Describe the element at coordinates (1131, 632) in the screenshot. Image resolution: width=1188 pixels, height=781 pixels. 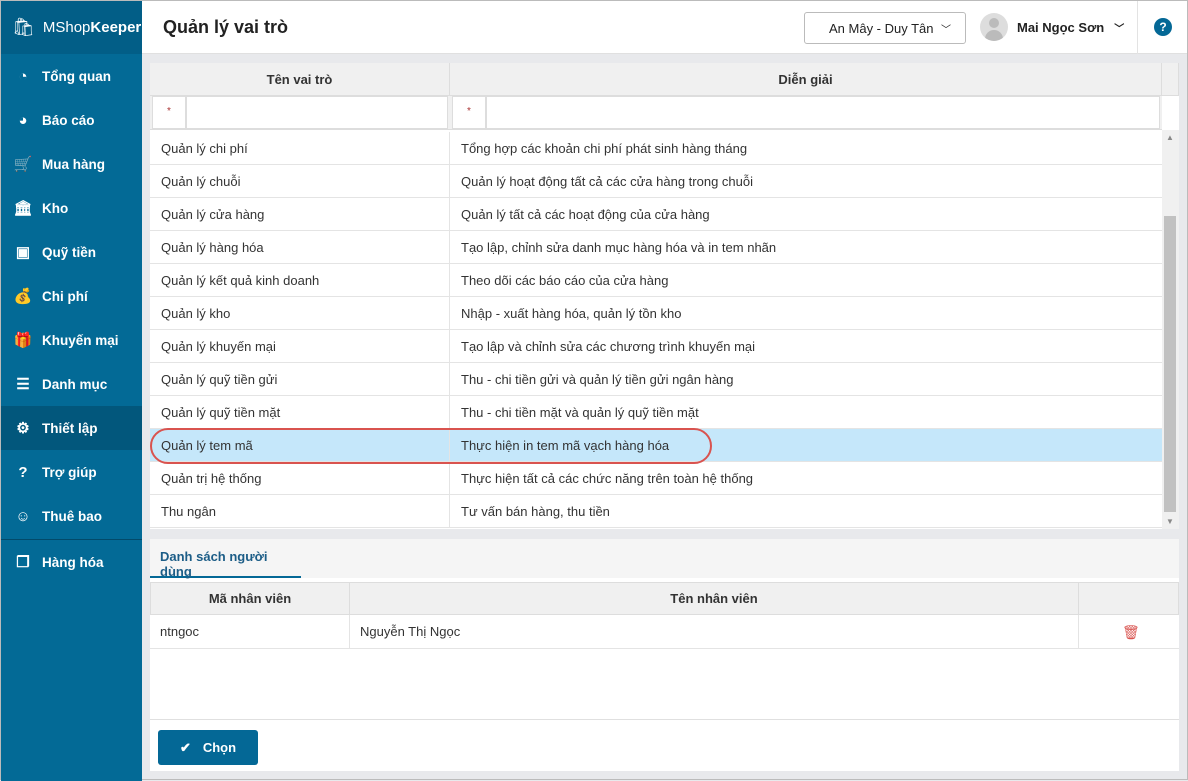
I see `trash-icon: 🗑` at that location.